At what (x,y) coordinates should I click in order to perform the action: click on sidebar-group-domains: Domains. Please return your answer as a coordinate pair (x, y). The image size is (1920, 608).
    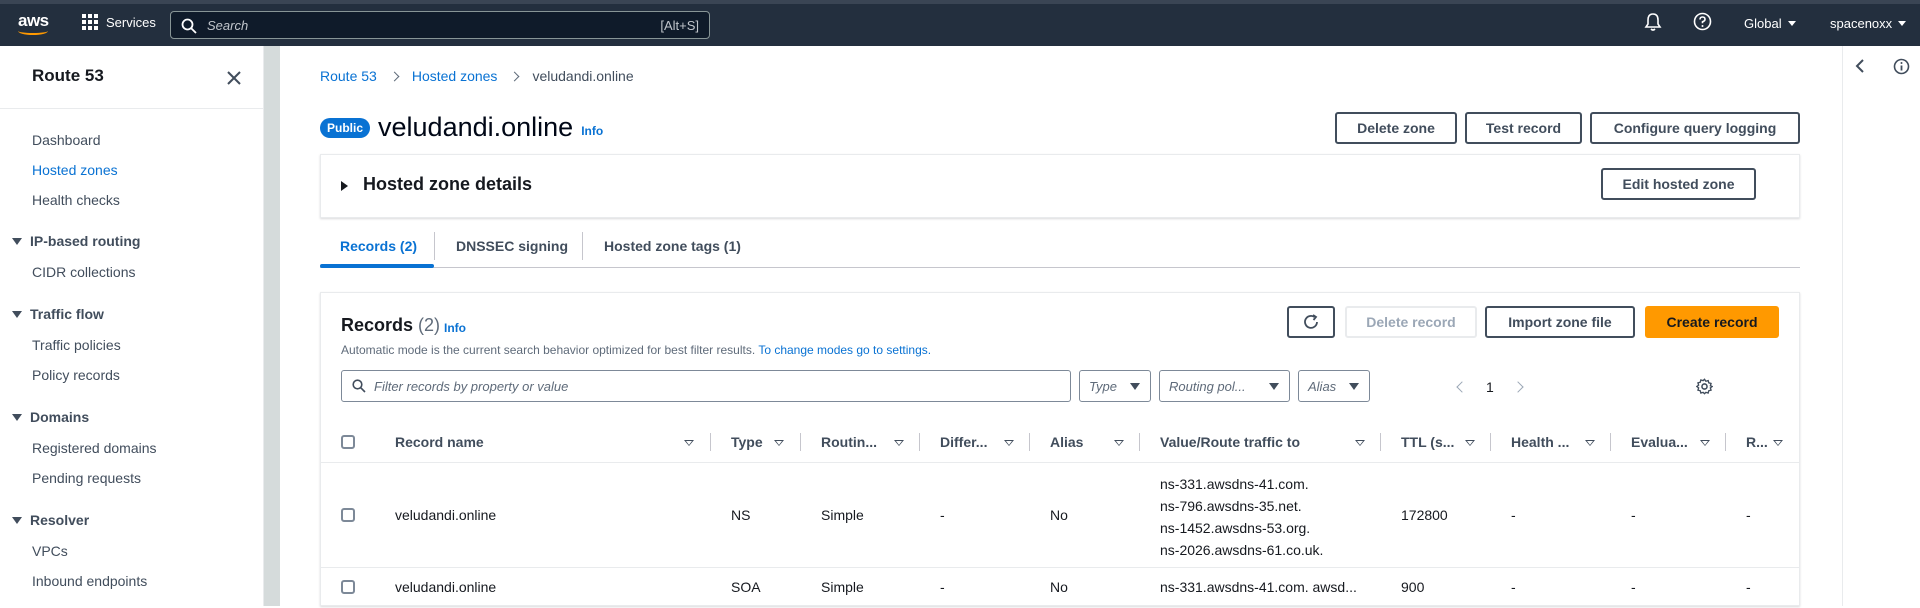
    Looking at the image, I should click on (50, 417).